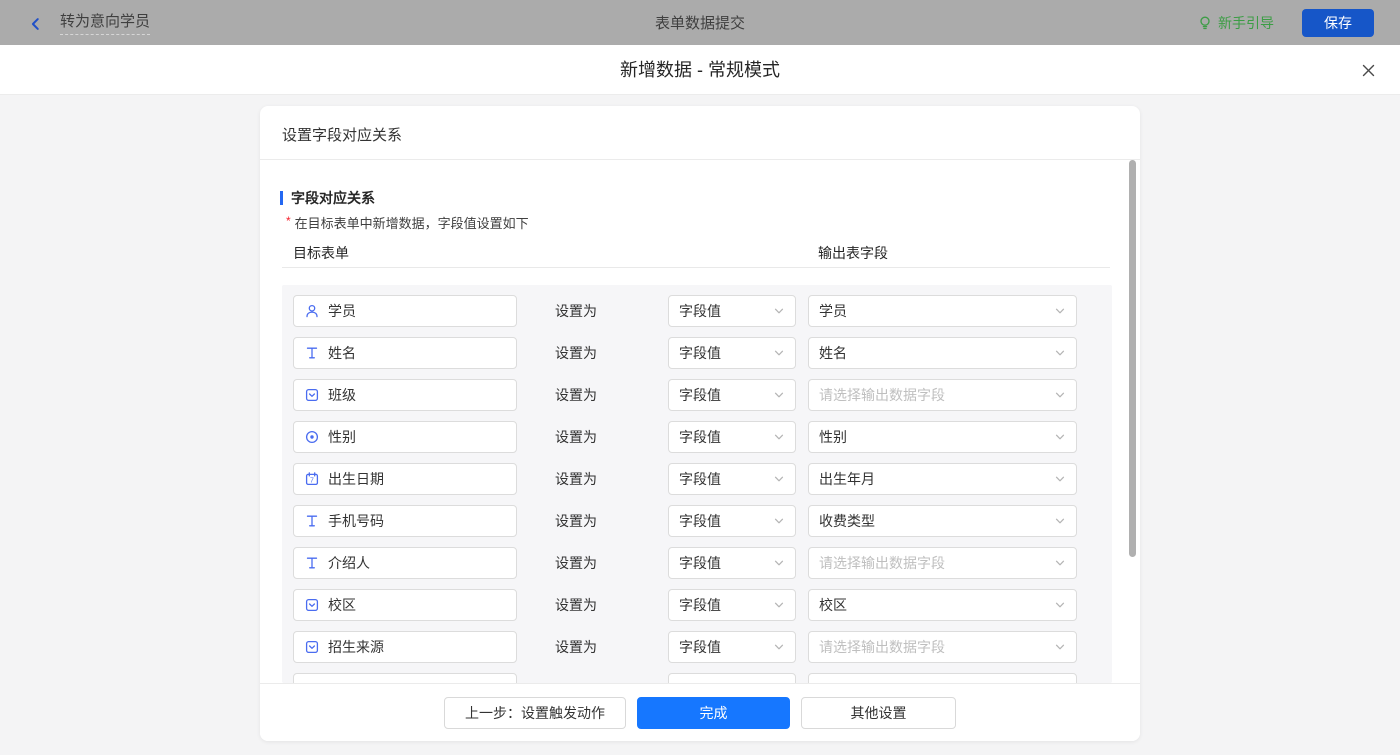 This screenshot has height=755, width=1400. I want to click on output-field-text: 性别, so click(833, 437).